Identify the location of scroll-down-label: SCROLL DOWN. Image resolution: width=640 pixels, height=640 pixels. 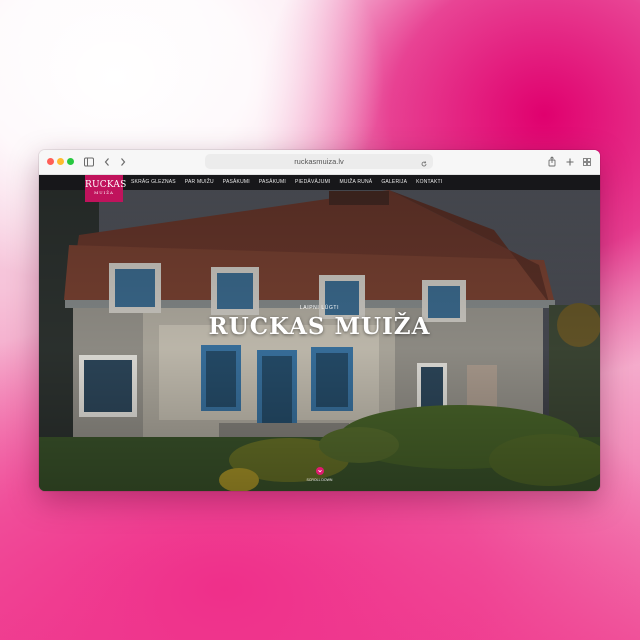
(319, 480).